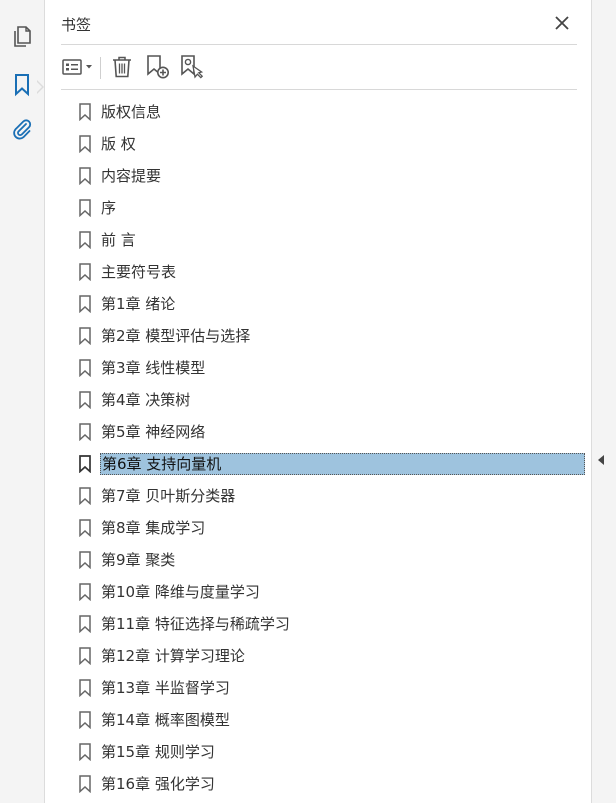 Image resolution: width=616 pixels, height=803 pixels. I want to click on options-menu-icon, so click(77, 67).